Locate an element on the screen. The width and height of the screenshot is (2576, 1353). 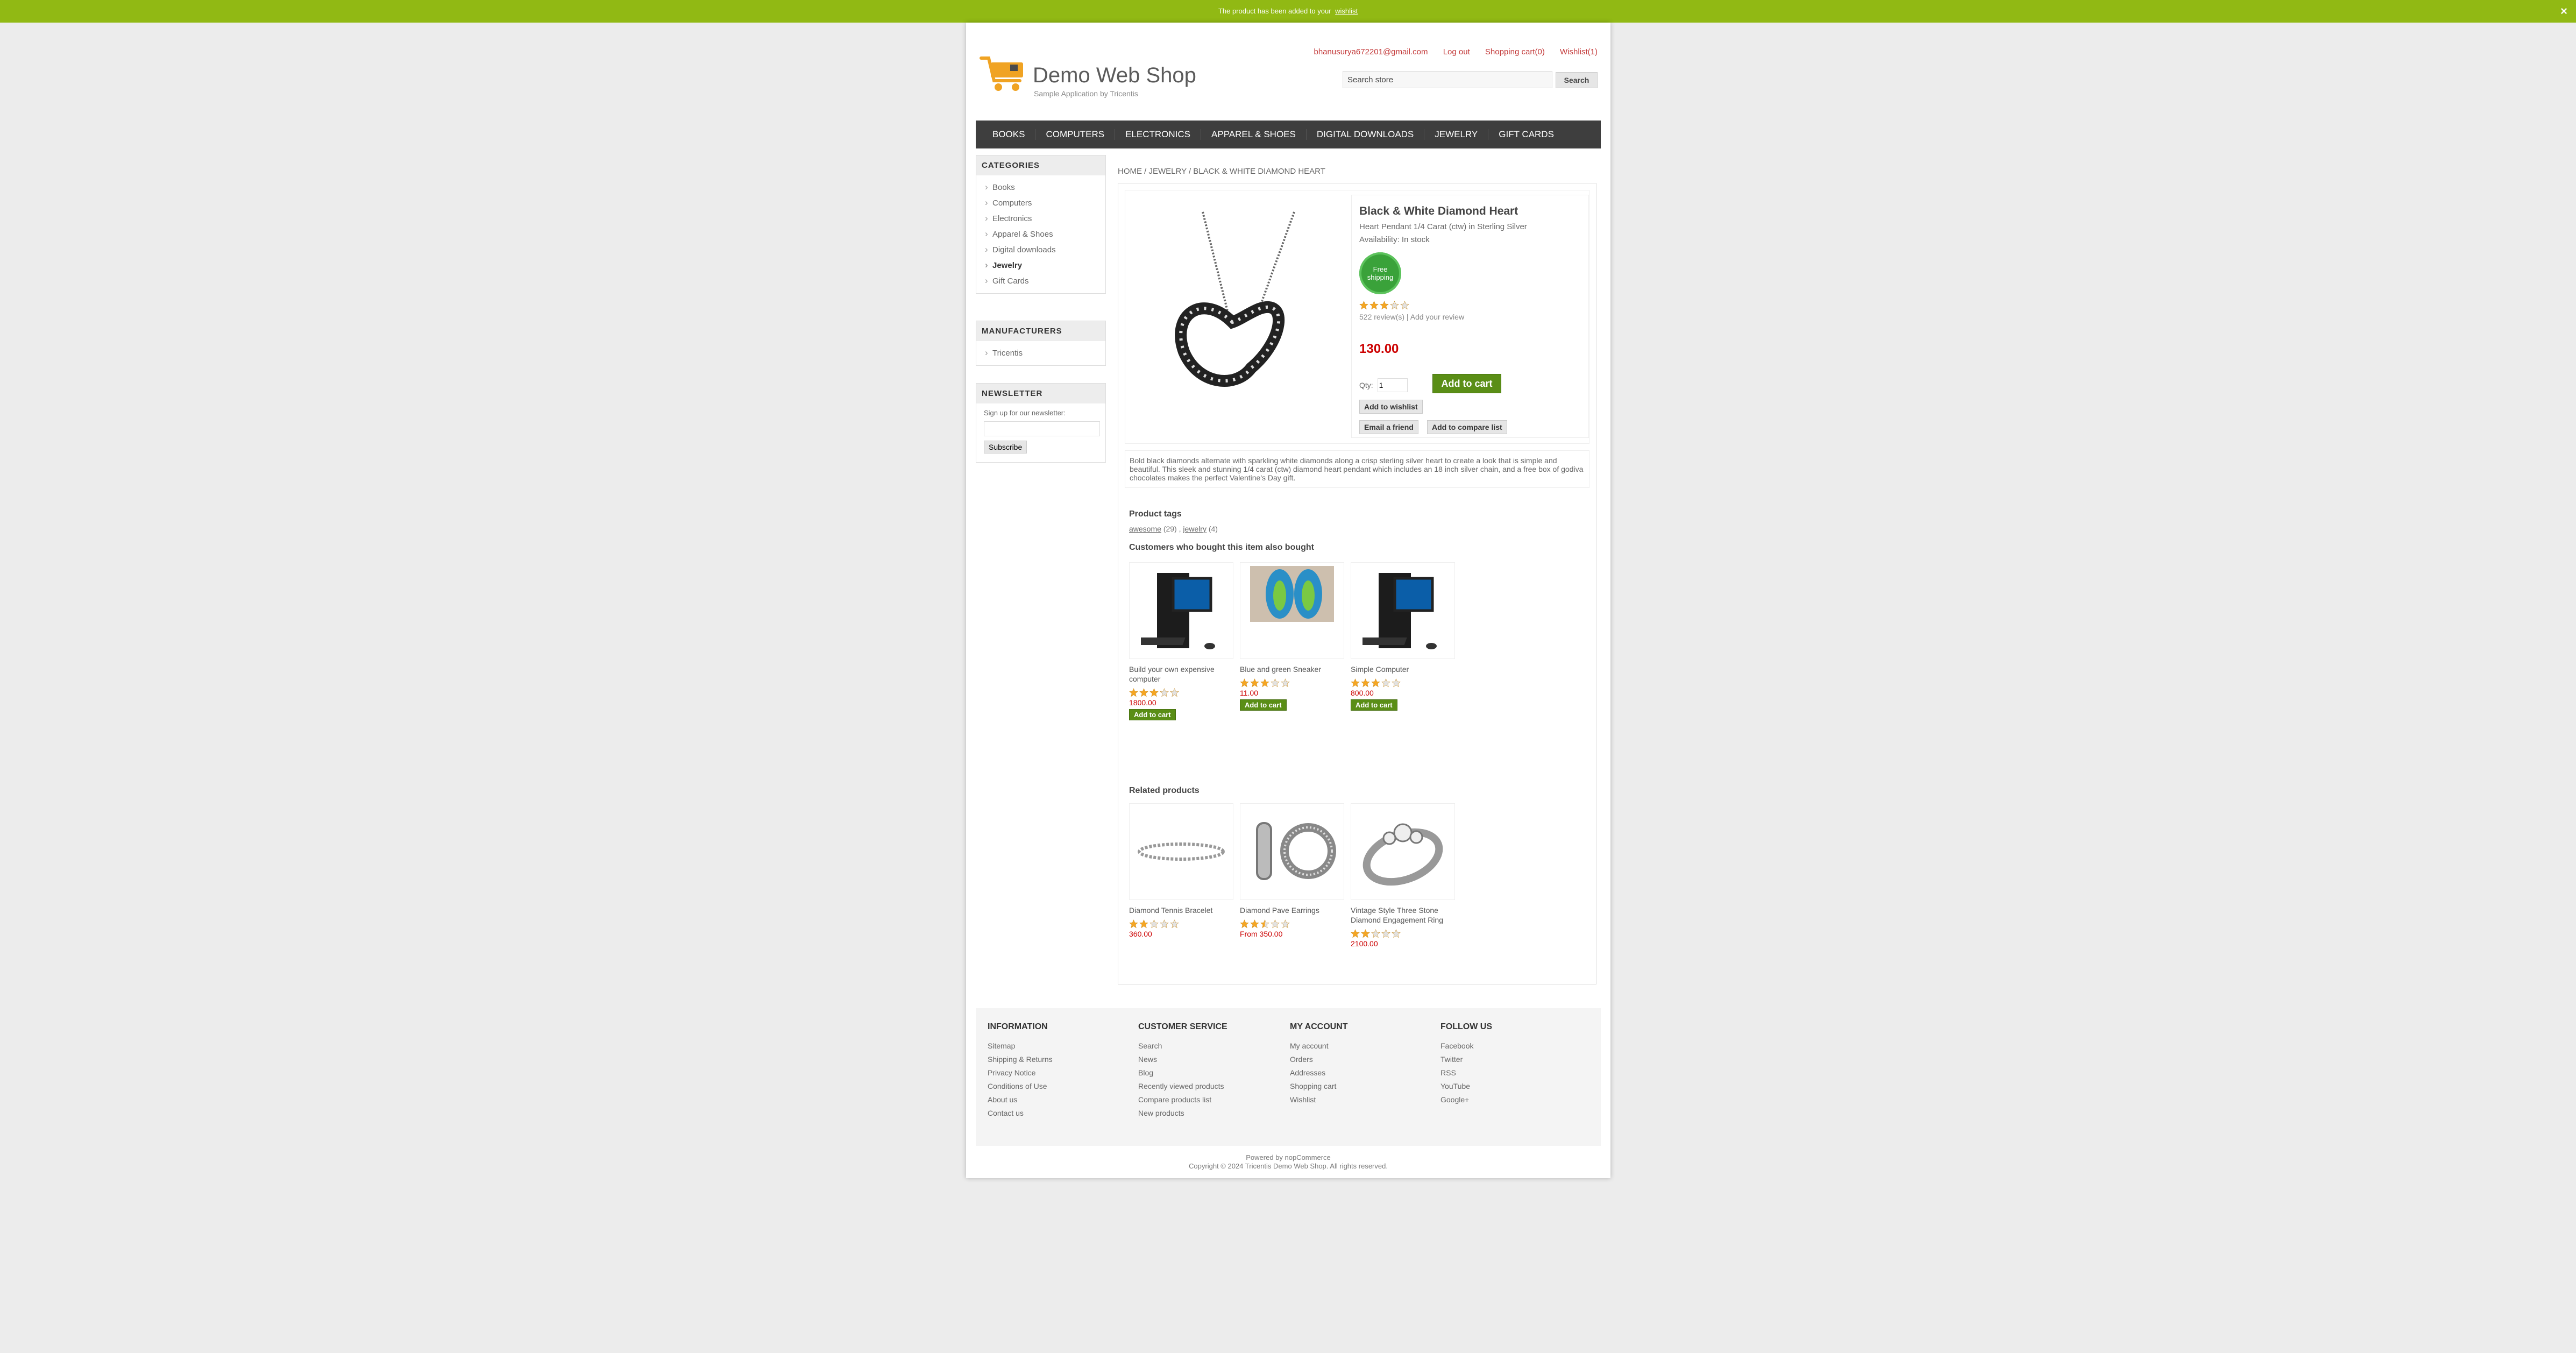
product-name: Diamond Pave Earrings is located at coordinates (1291, 910).